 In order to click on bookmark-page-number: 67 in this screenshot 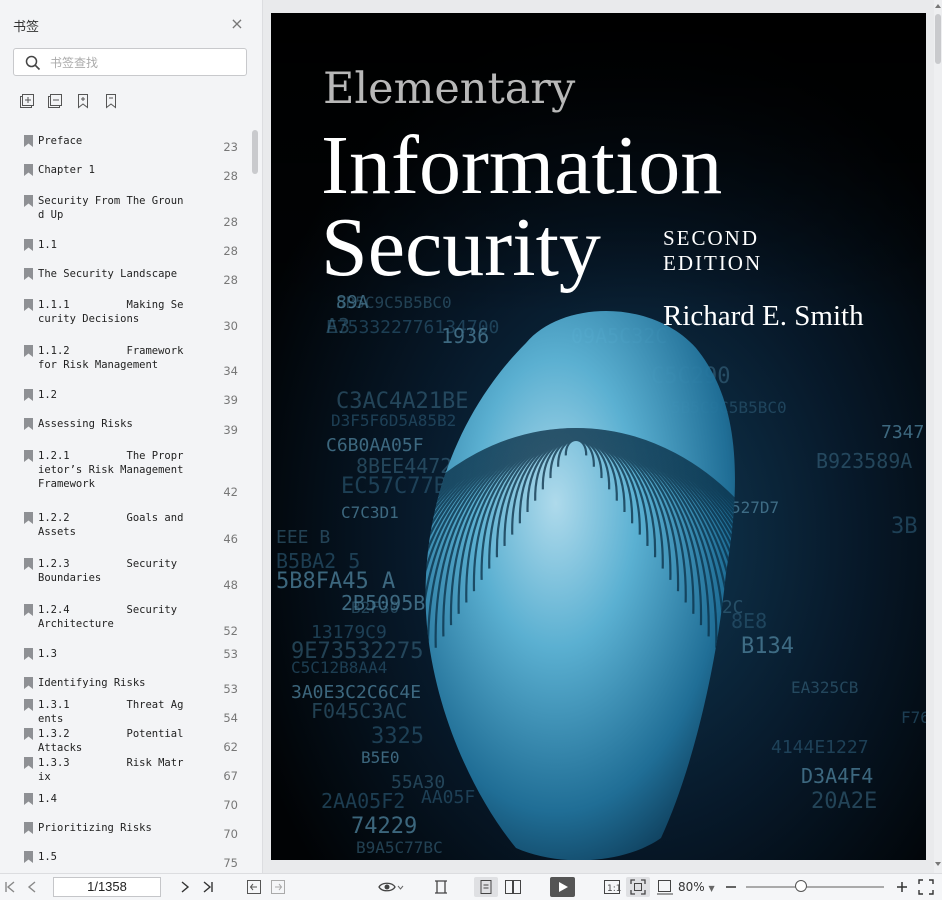, I will do `click(230, 776)`.